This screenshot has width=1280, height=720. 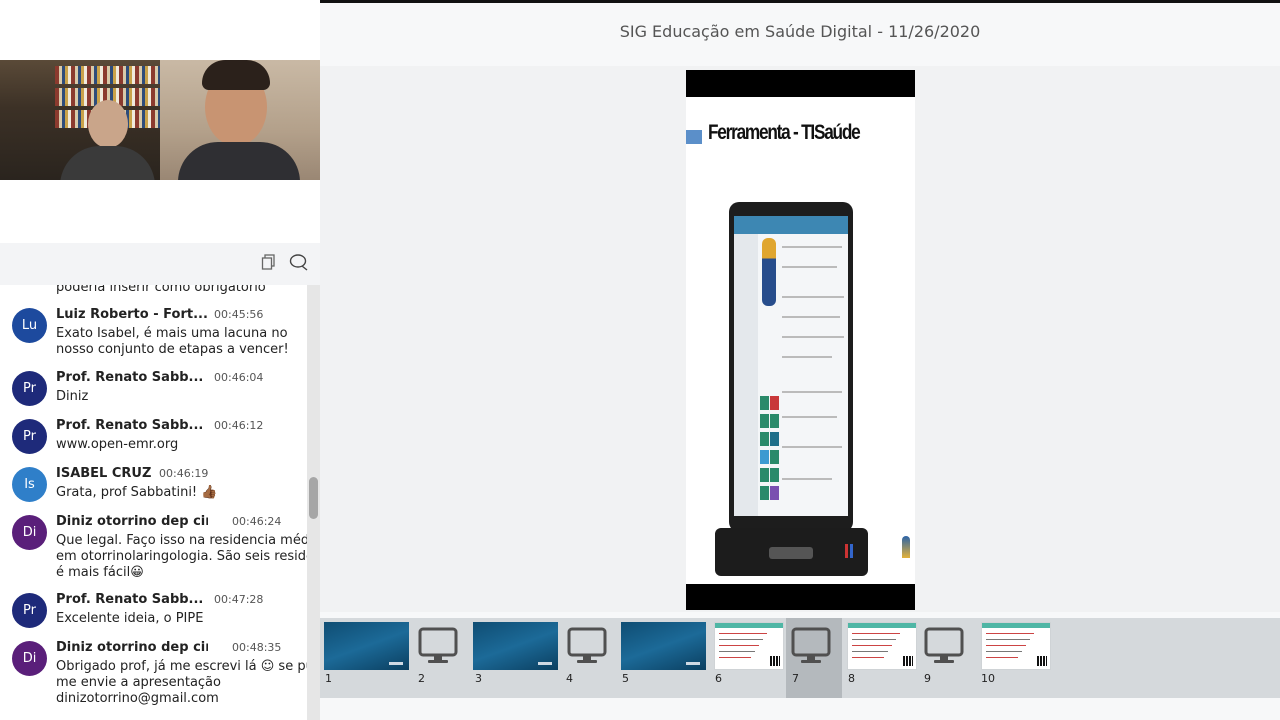 I want to click on dock-button, so click(x=791, y=553).